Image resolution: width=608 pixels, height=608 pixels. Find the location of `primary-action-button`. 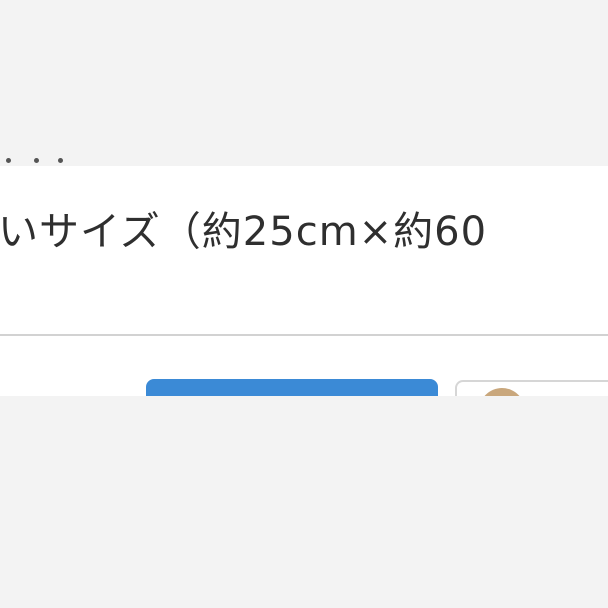

primary-action-button is located at coordinates (292, 387).